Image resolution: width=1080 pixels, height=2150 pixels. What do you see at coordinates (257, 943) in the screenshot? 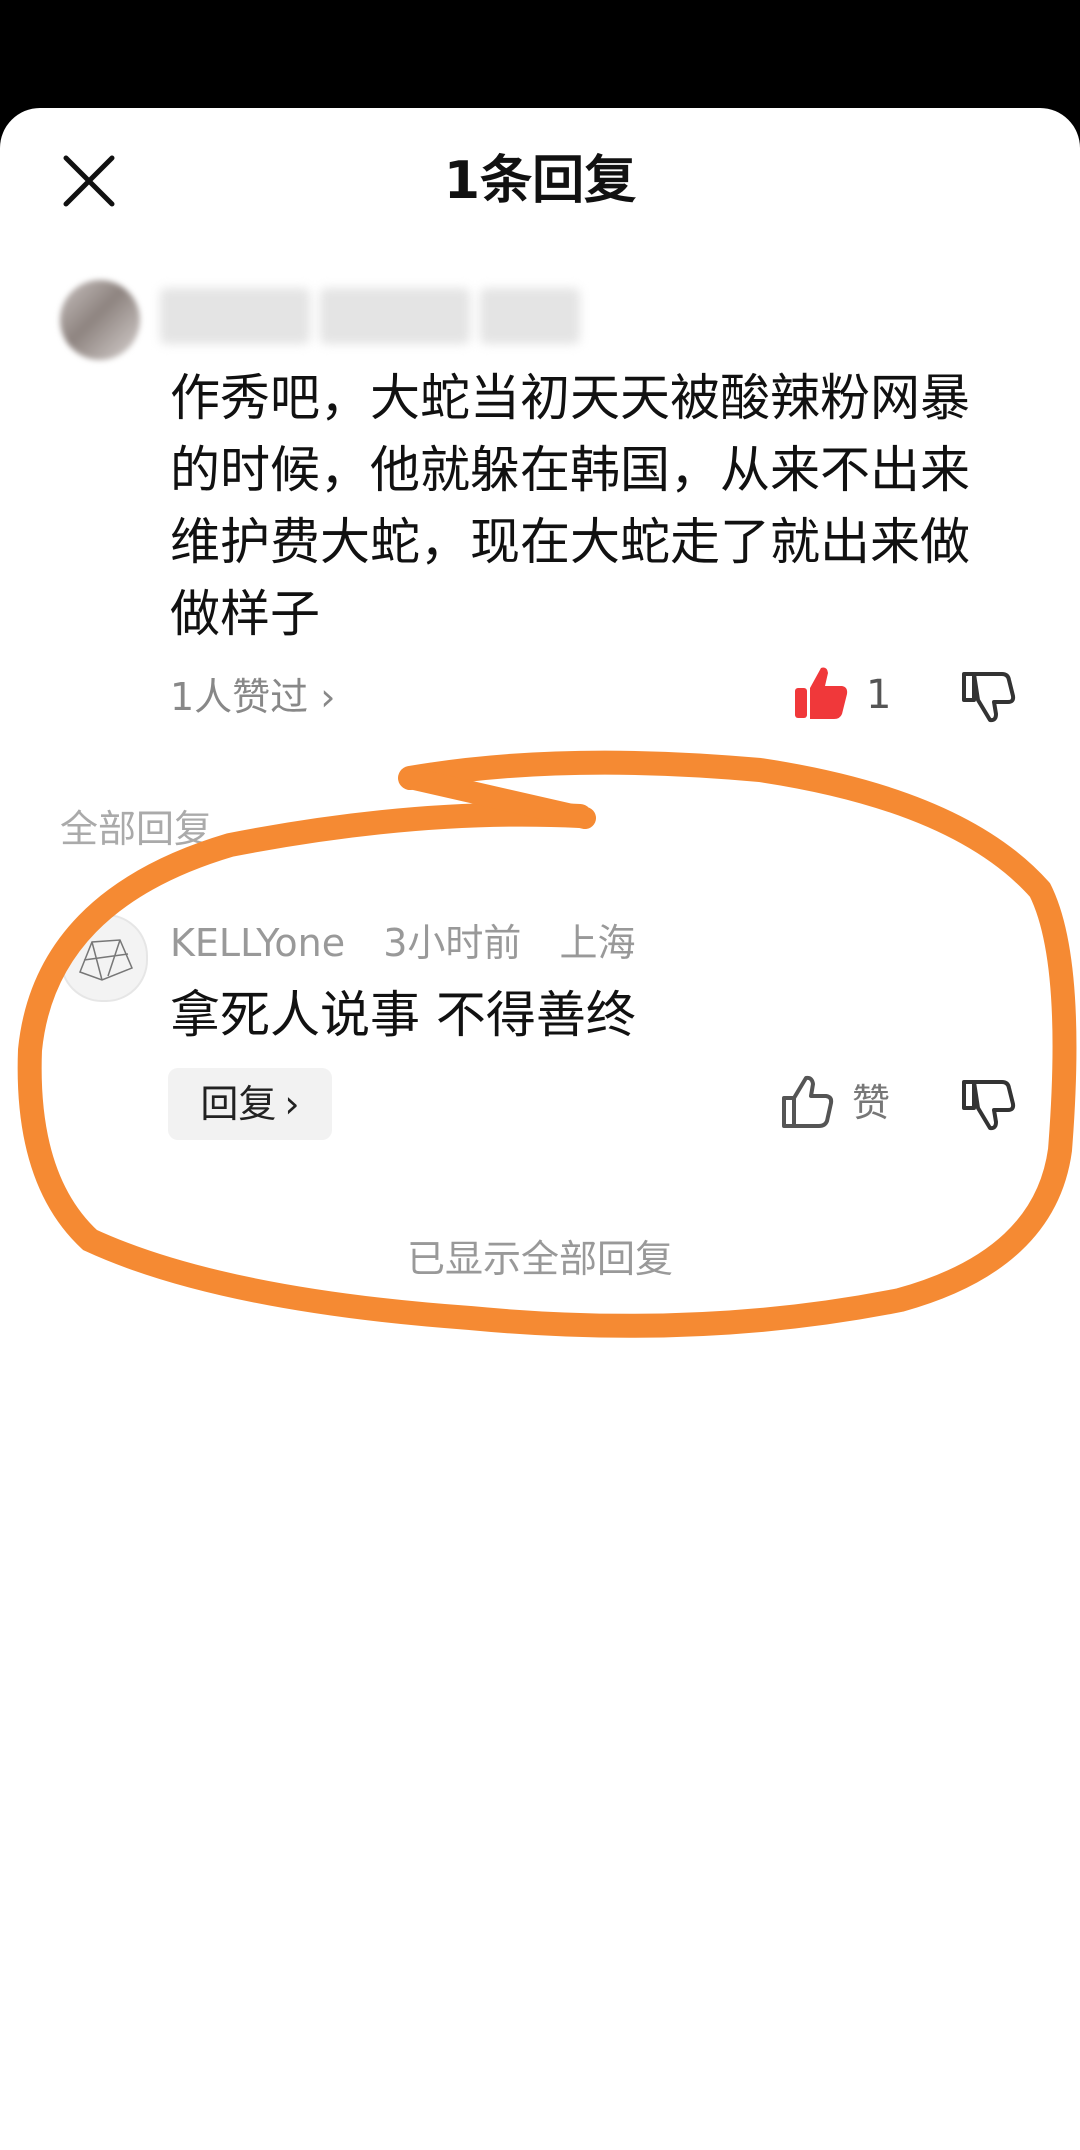
I see `reply-username: KELLYone` at bounding box center [257, 943].